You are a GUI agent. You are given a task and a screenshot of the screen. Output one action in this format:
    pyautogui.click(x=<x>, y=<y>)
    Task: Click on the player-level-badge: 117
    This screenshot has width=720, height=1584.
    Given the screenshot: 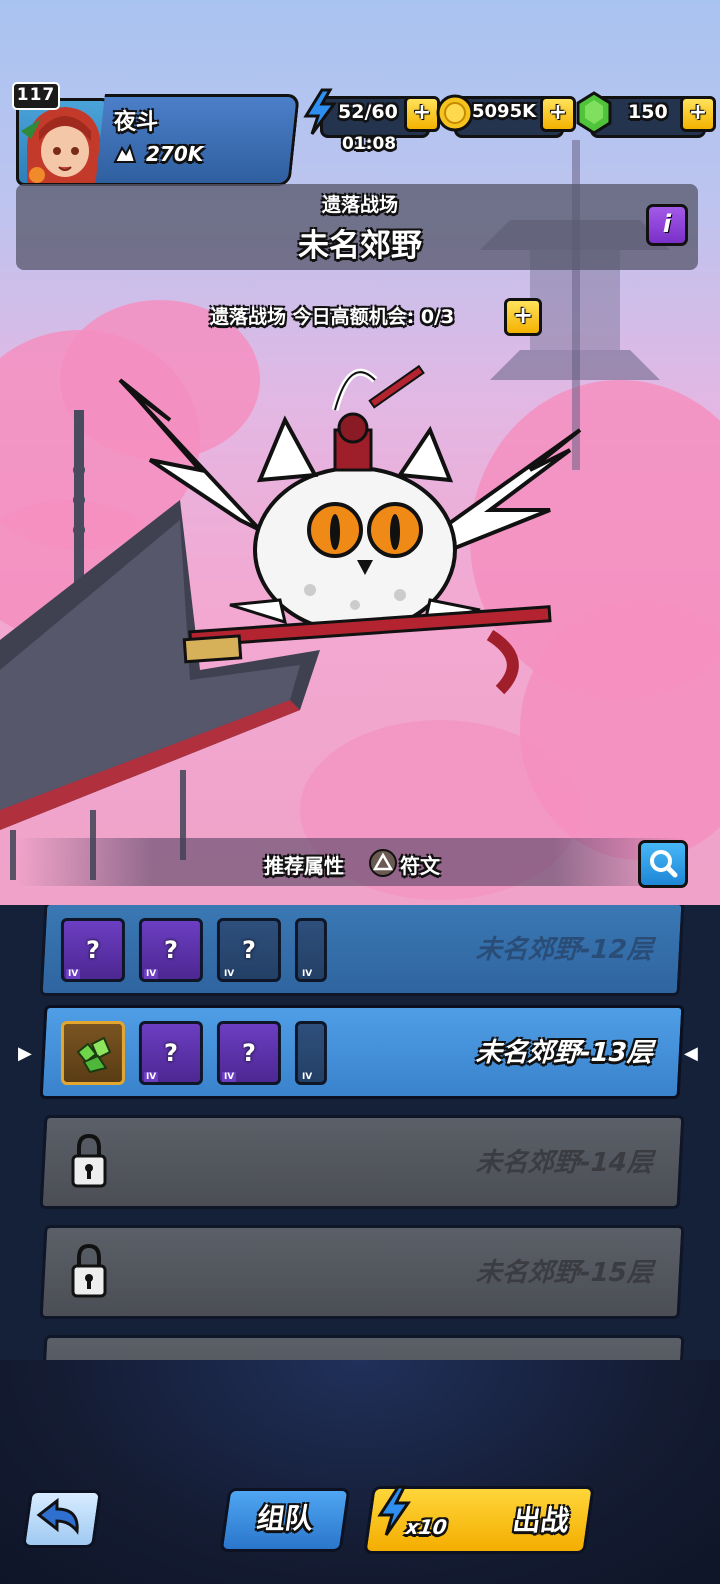 What is the action you would take?
    pyautogui.click(x=36, y=96)
    